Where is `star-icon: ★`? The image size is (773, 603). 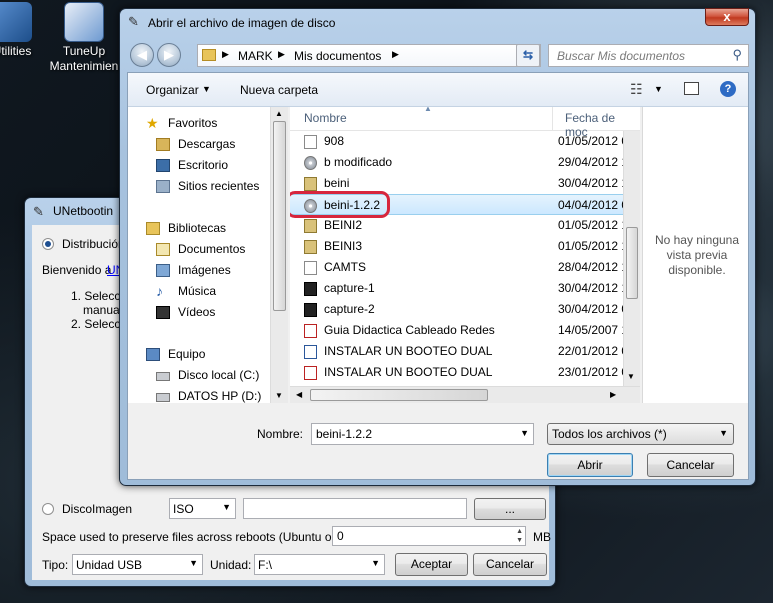 star-icon: ★ is located at coordinates (152, 123).